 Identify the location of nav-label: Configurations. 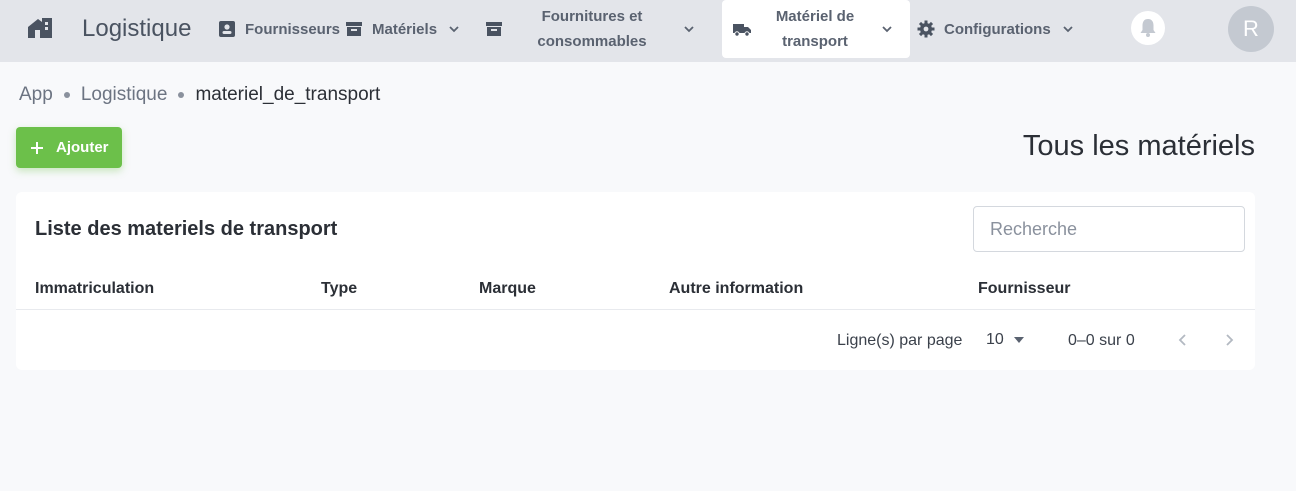
(997, 29).